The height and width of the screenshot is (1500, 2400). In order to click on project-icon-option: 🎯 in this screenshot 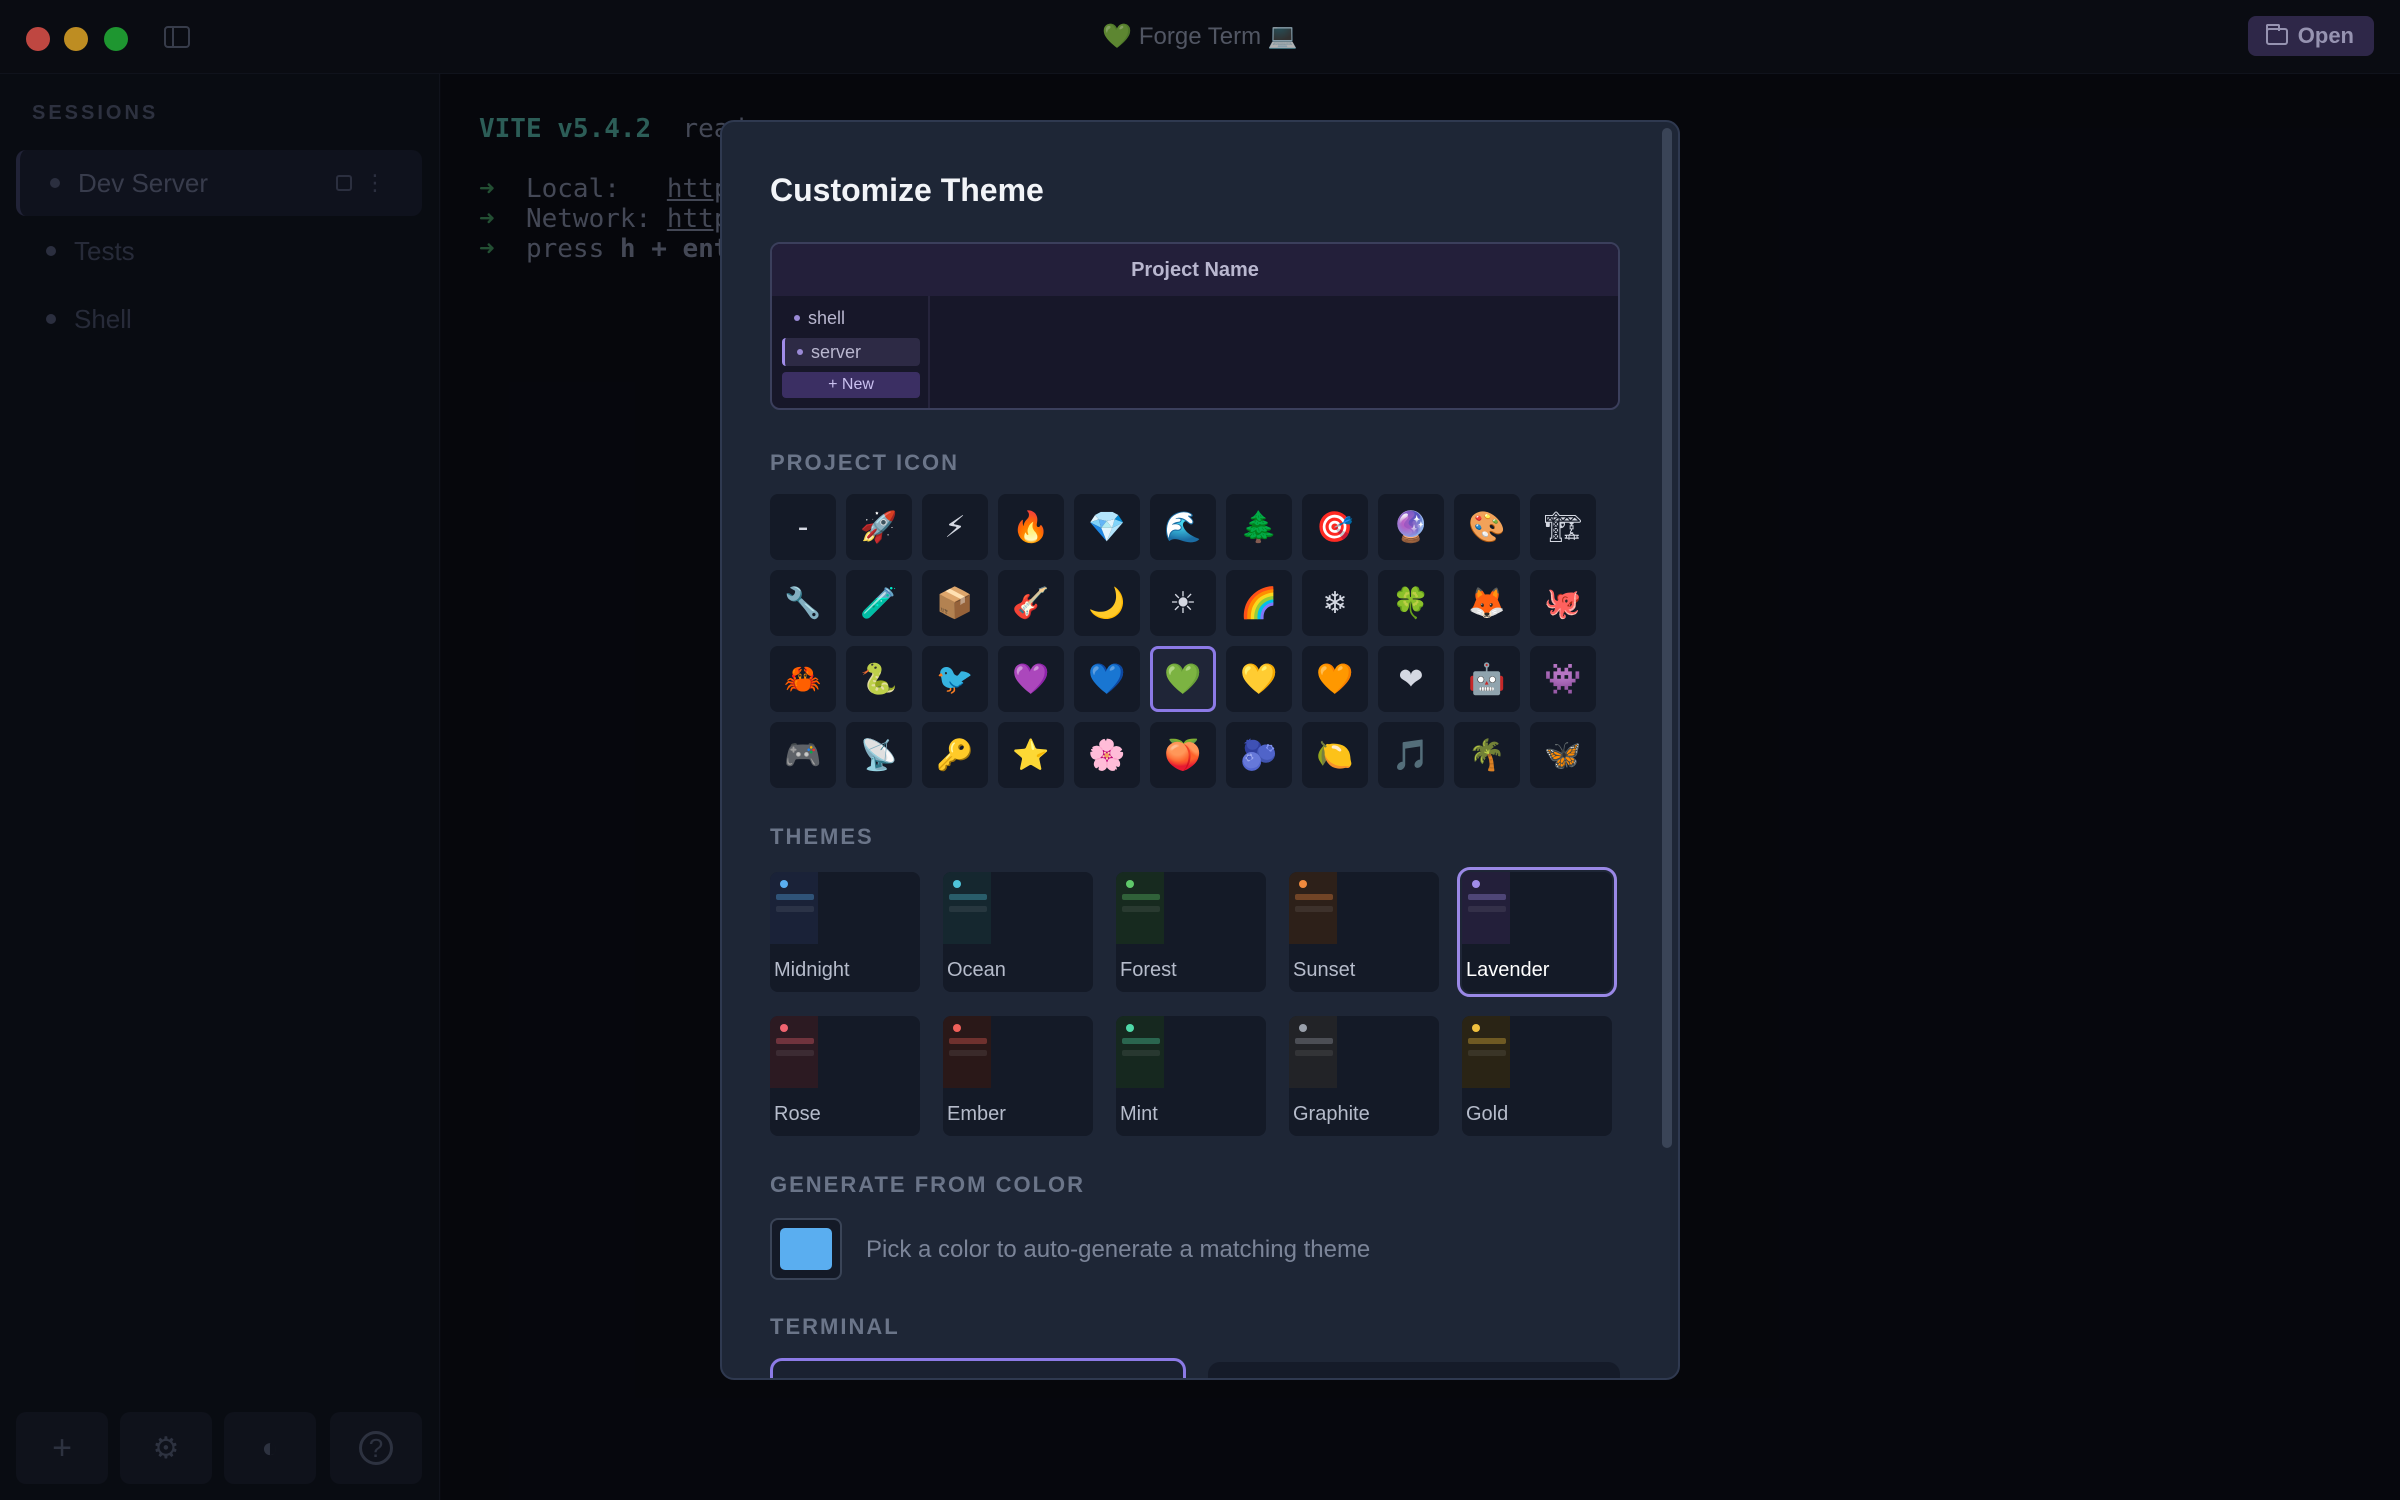, I will do `click(1335, 527)`.